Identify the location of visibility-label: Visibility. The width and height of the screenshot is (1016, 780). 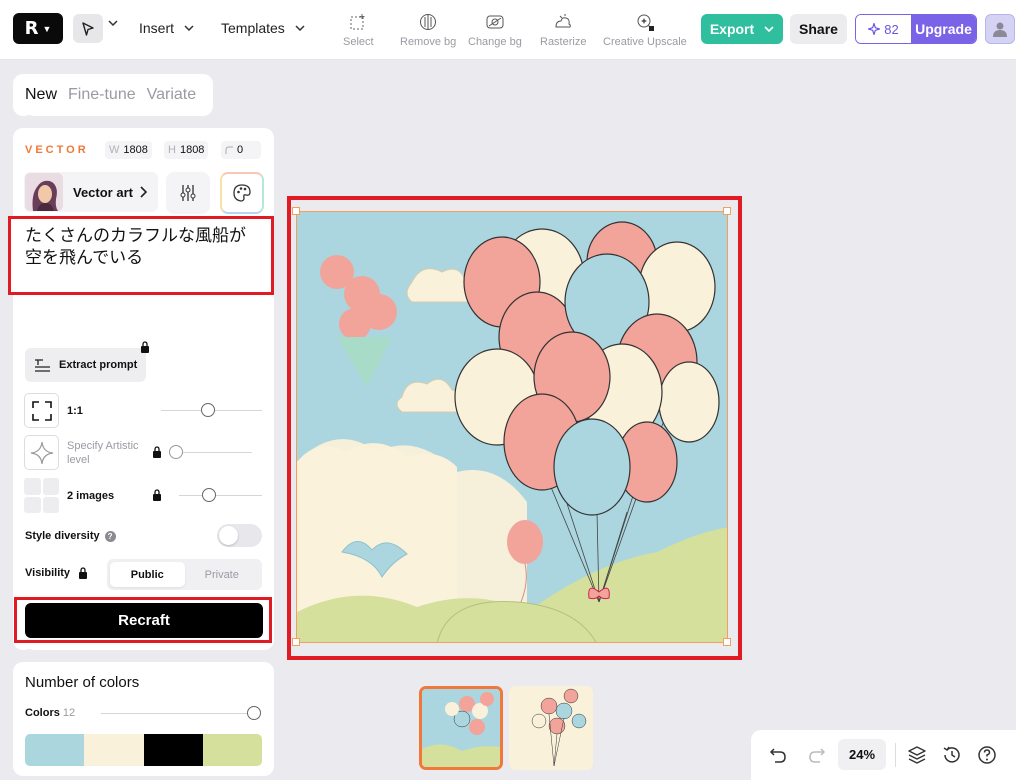
(48, 573).